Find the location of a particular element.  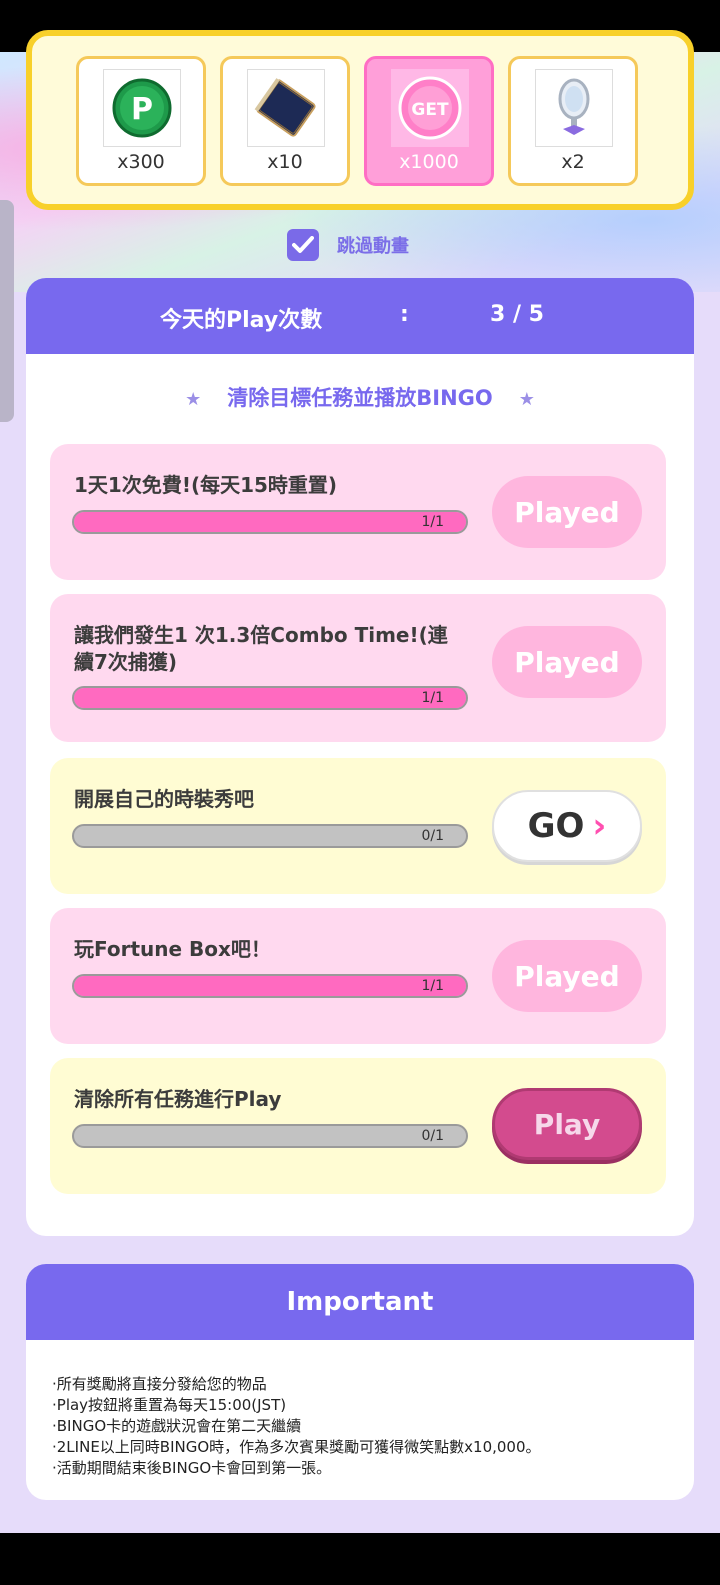

reward-quantity: x1000 is located at coordinates (429, 162).